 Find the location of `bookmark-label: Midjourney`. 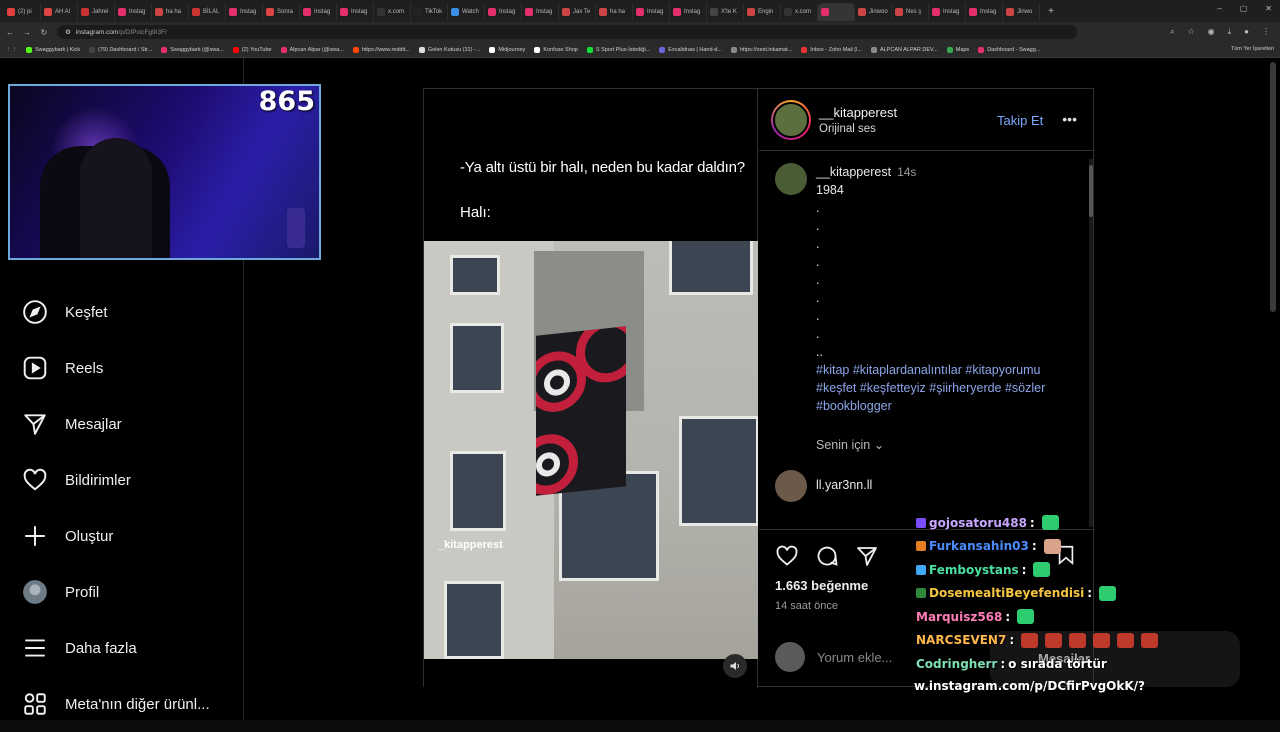

bookmark-label: Midjourney is located at coordinates (512, 49).